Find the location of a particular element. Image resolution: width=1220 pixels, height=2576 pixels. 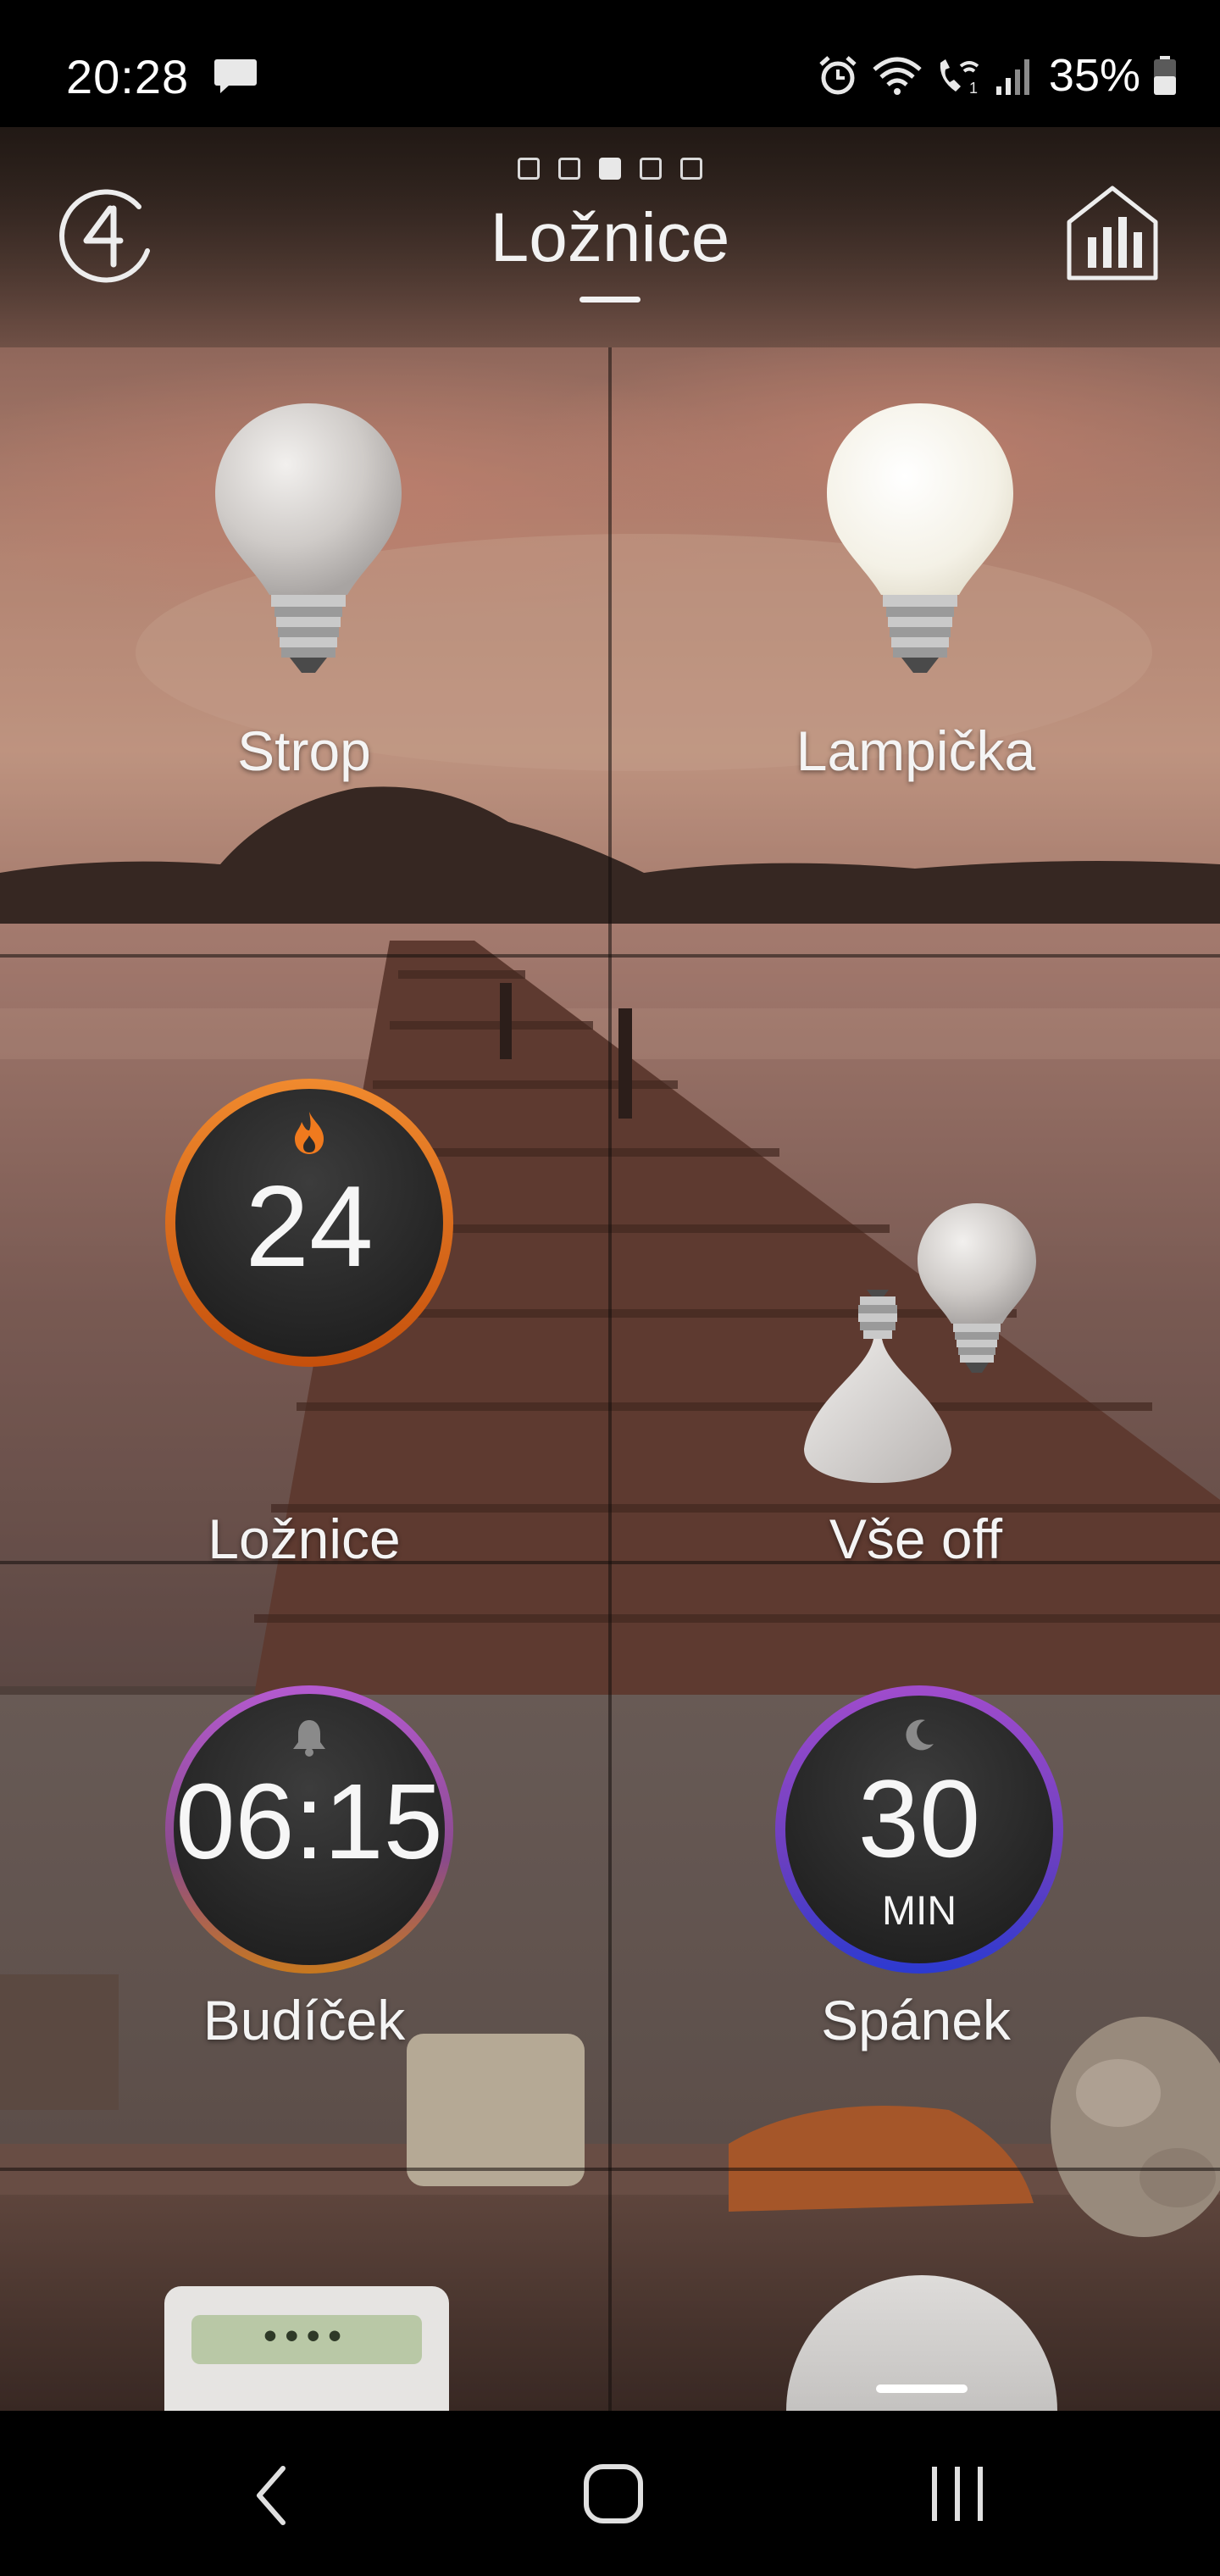

back-icon is located at coordinates (271, 2495).